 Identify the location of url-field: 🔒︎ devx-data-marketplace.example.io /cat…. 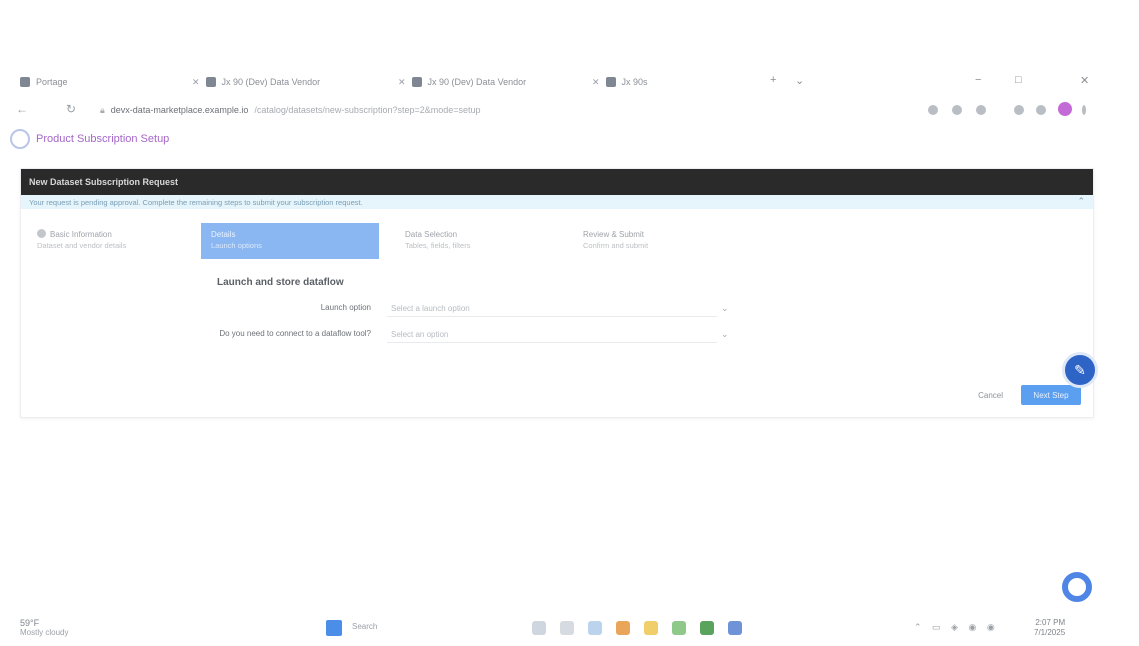
(350, 110).